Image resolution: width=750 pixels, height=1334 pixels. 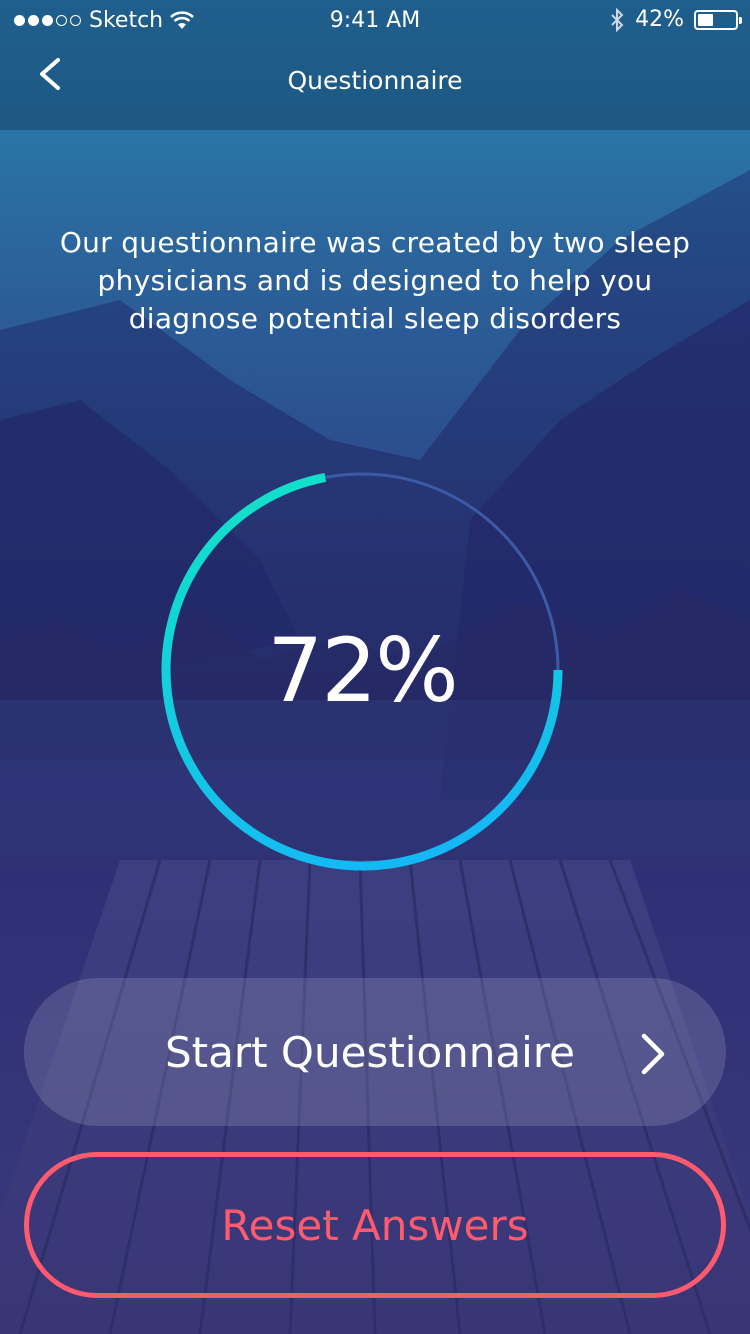 What do you see at coordinates (375, 20) in the screenshot?
I see `status-bar: Sketch 9:41 AM 42%` at bounding box center [375, 20].